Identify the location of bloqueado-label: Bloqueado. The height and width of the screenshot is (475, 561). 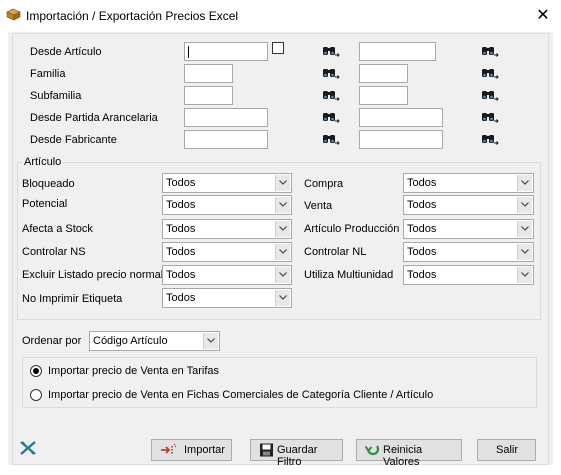
(48, 184).